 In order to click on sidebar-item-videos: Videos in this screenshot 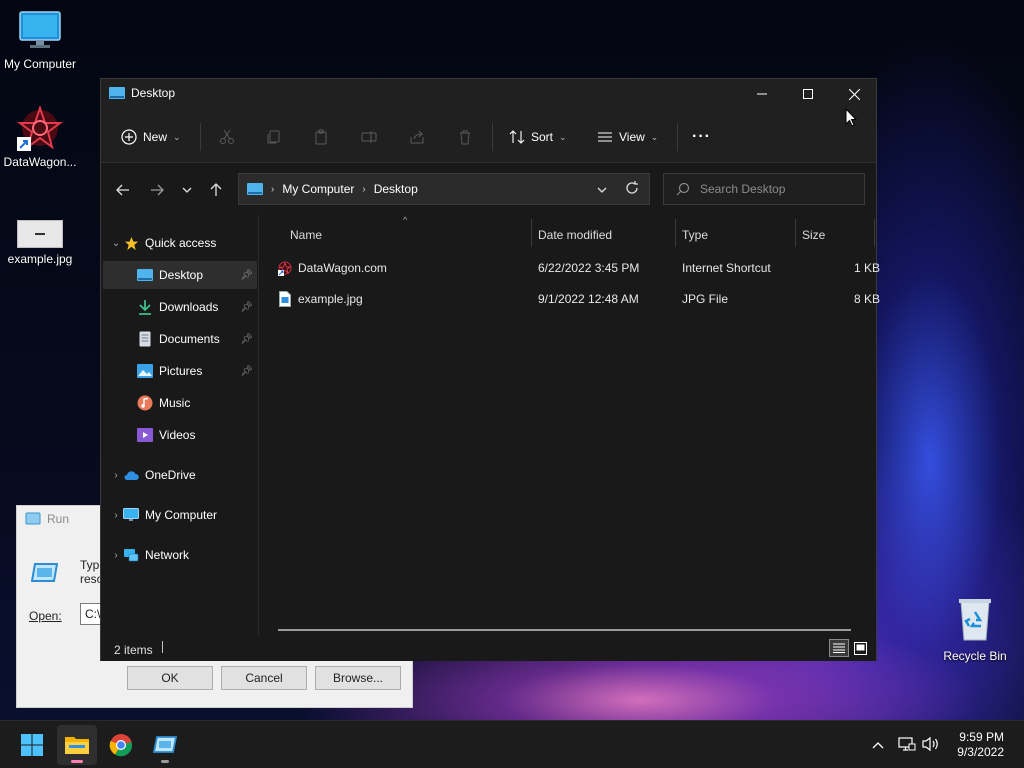, I will do `click(180, 435)`.